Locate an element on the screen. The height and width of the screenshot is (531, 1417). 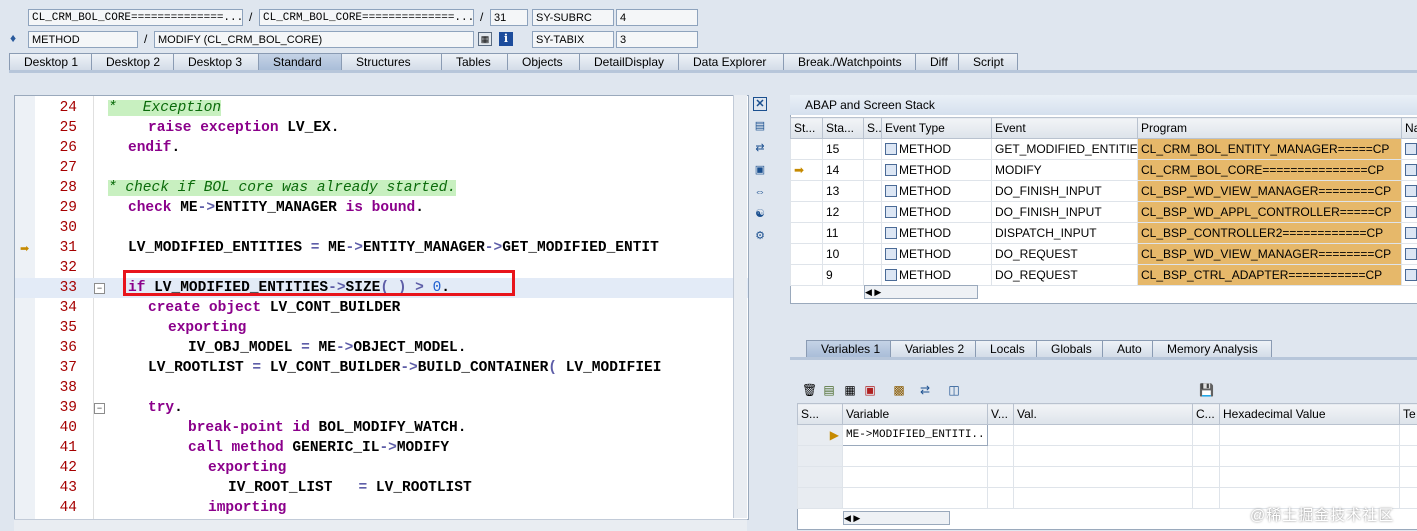
table-icon: ▦ is located at coordinates (850, 390).